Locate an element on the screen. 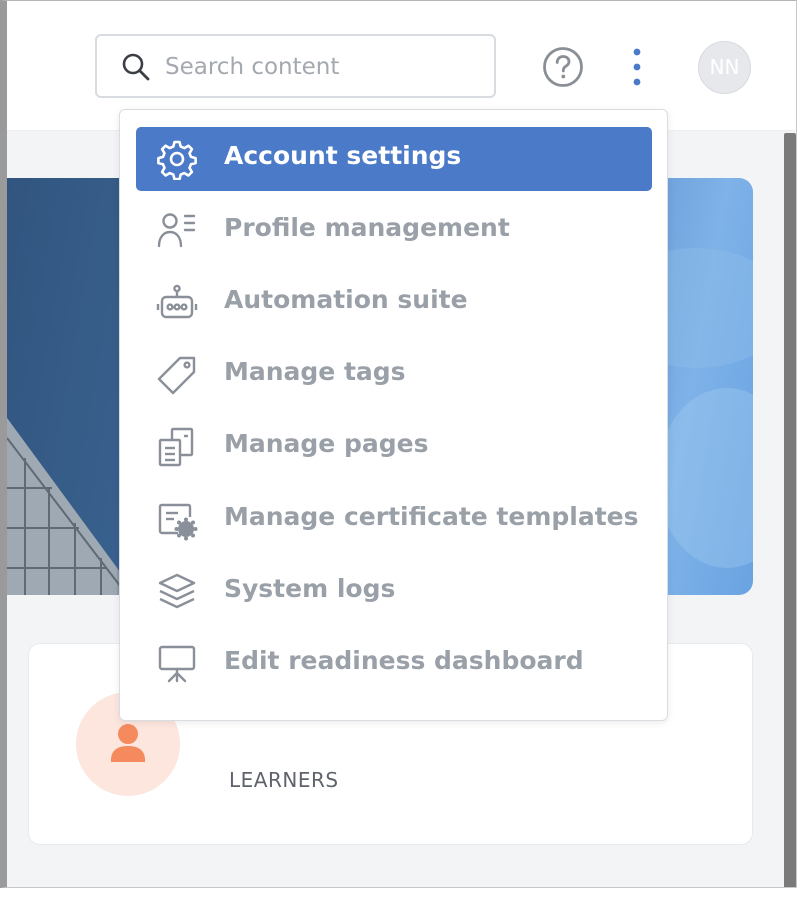 The width and height of the screenshot is (806, 900). search-box is located at coordinates (295, 66).